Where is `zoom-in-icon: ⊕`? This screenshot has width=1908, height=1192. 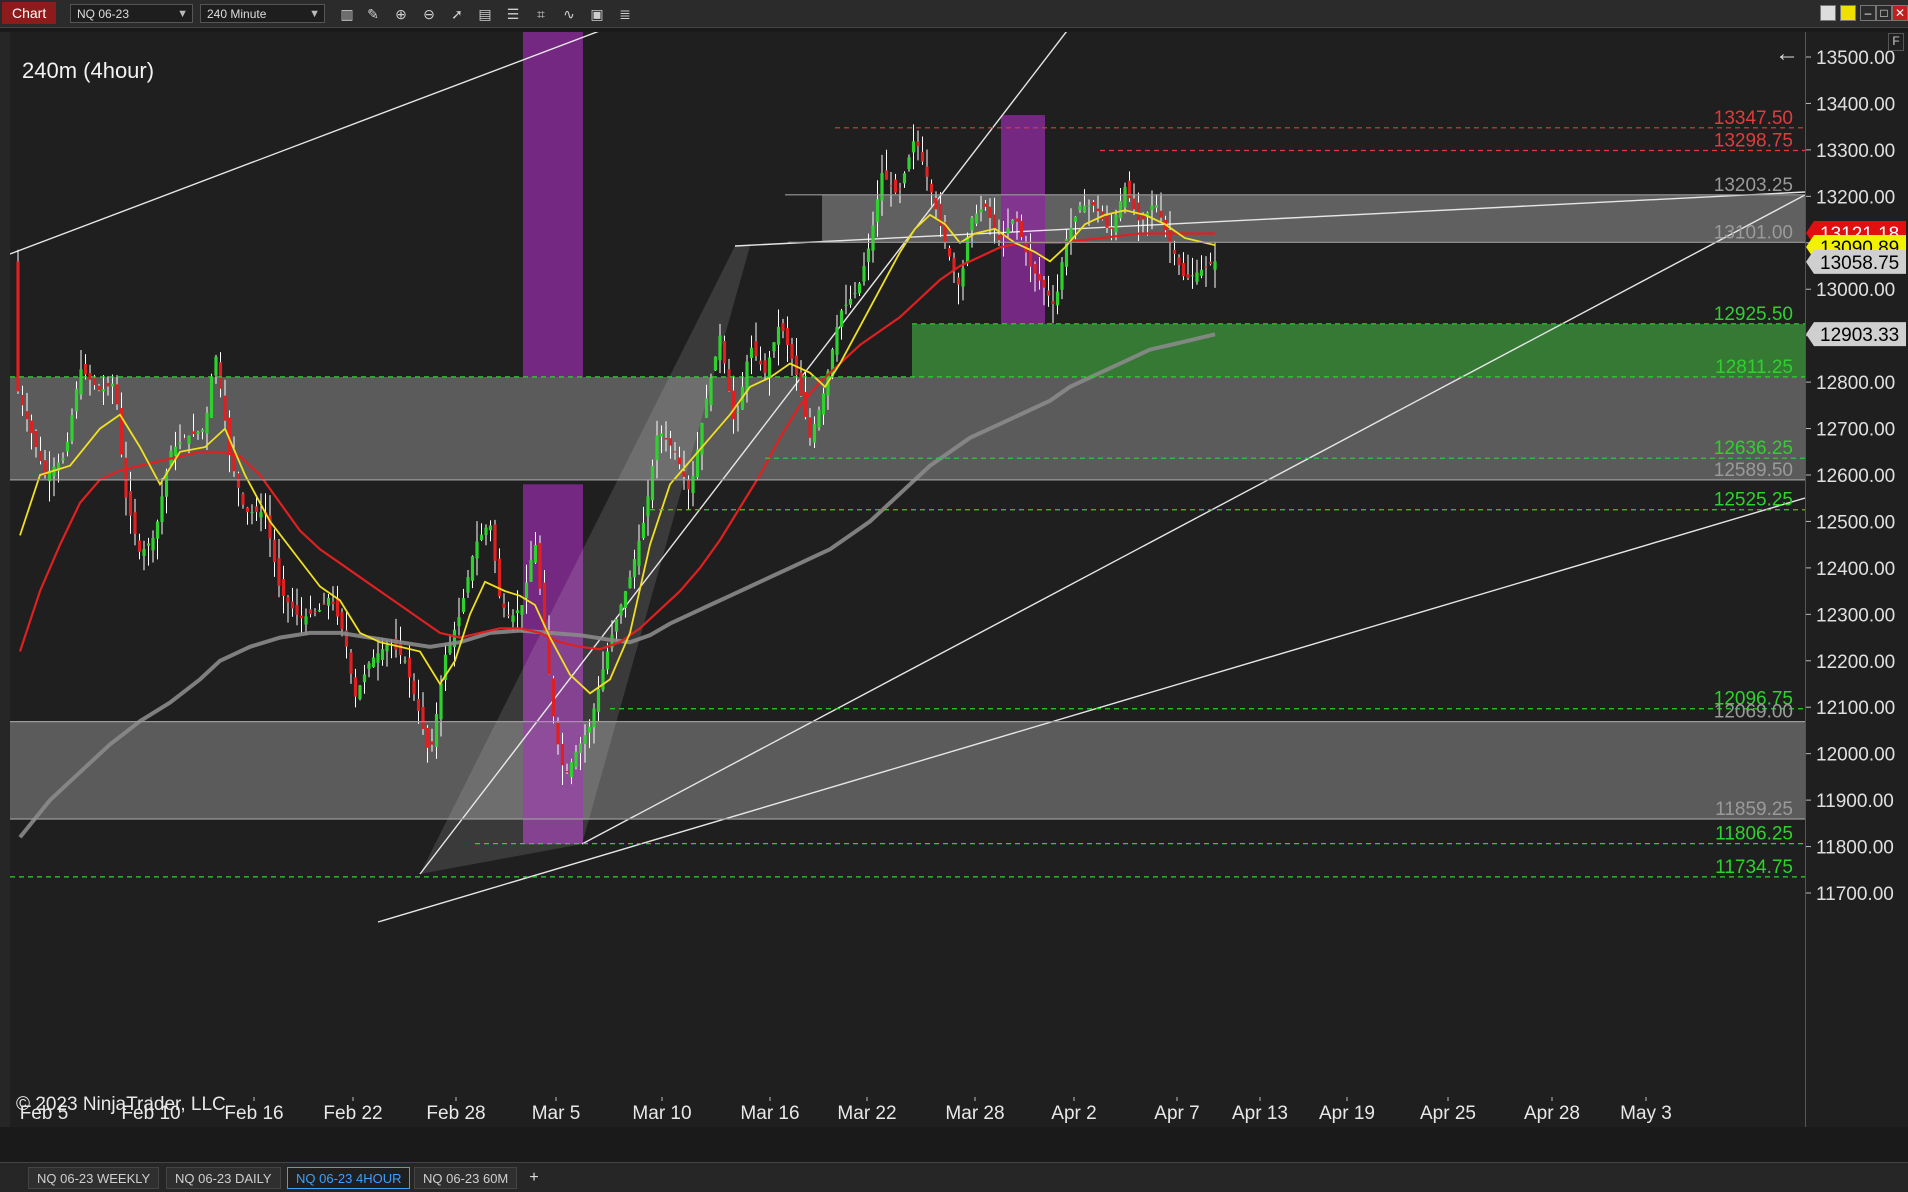 zoom-in-icon: ⊕ is located at coordinates (401, 14).